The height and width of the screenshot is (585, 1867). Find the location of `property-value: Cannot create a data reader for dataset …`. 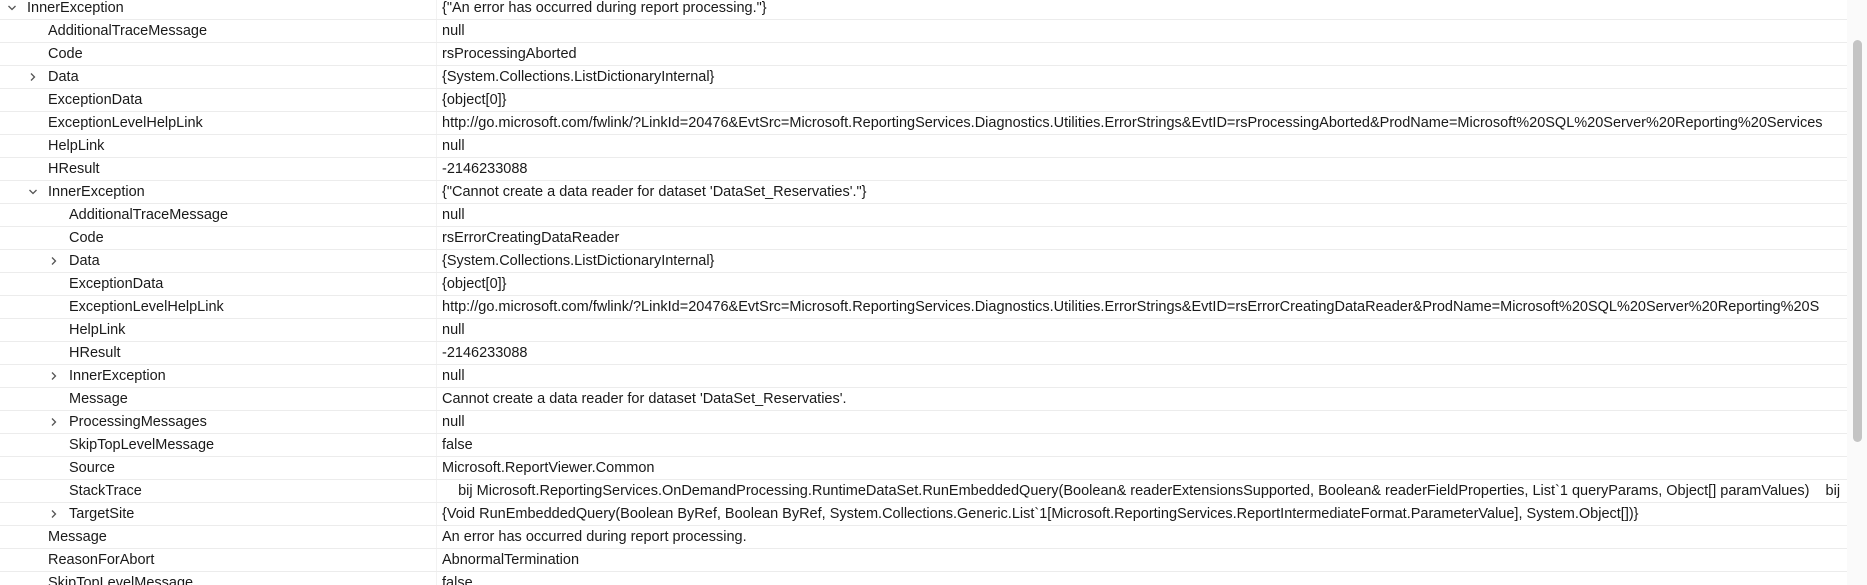

property-value: Cannot create a data reader for dataset … is located at coordinates (644, 399).